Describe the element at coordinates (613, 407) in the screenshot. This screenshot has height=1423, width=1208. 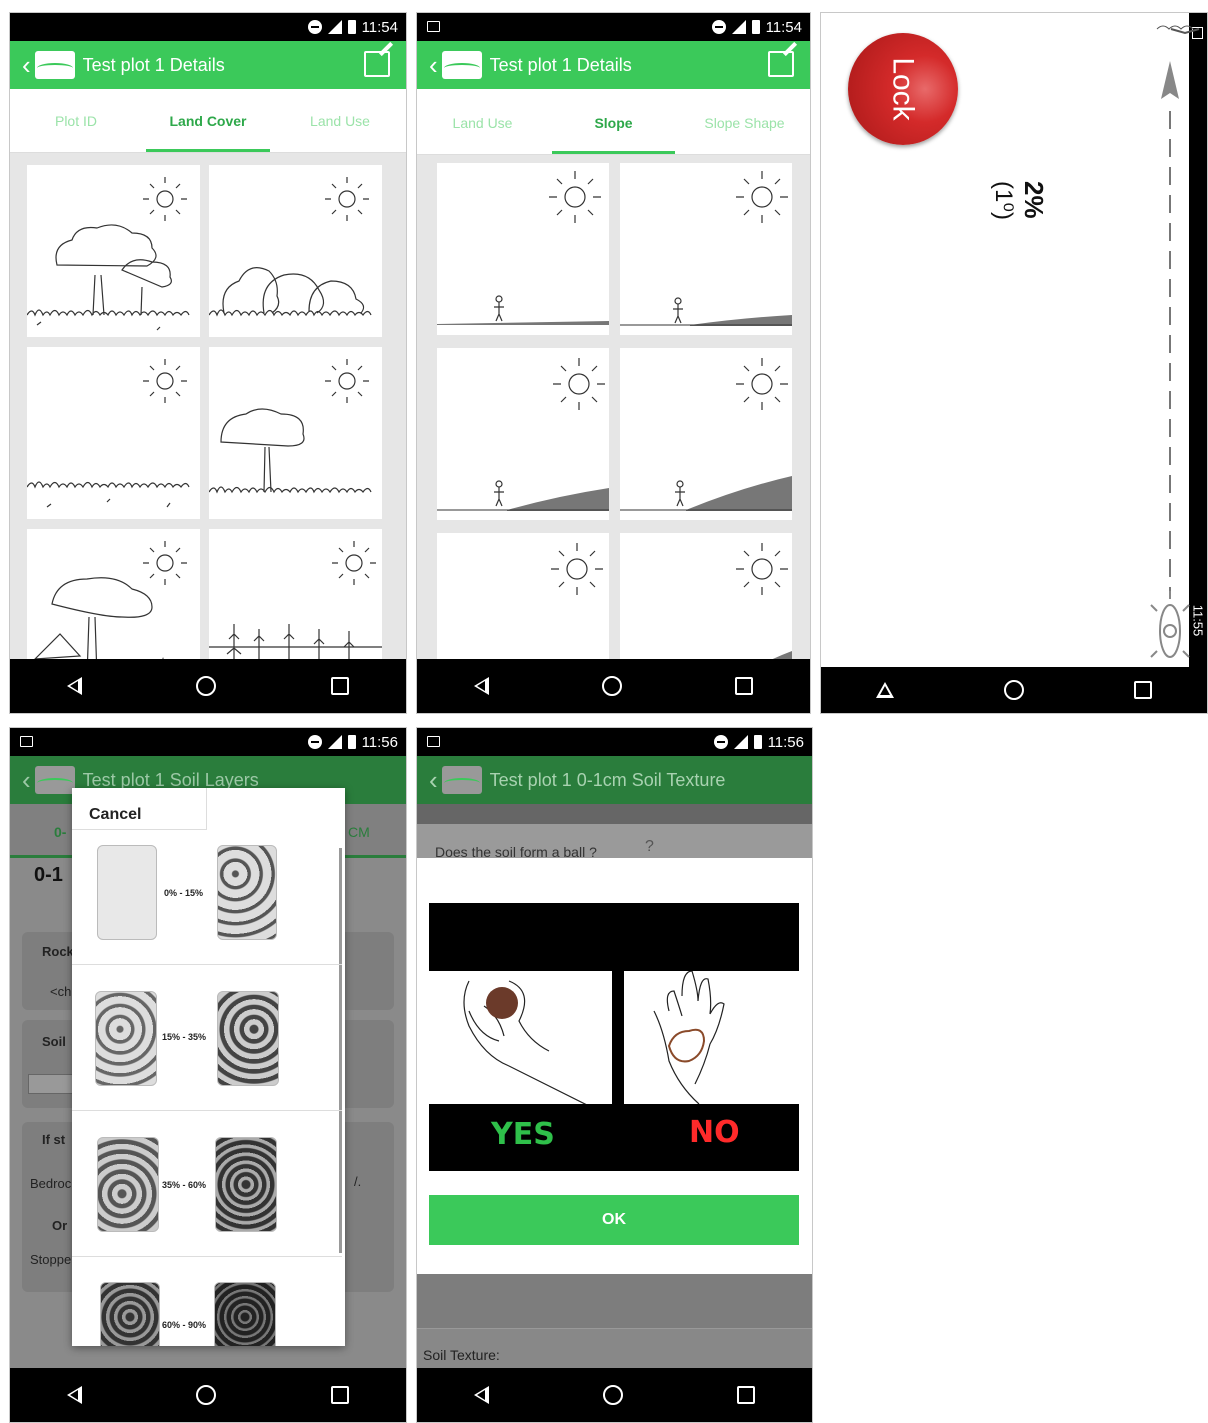
I see `slope-grid` at that location.